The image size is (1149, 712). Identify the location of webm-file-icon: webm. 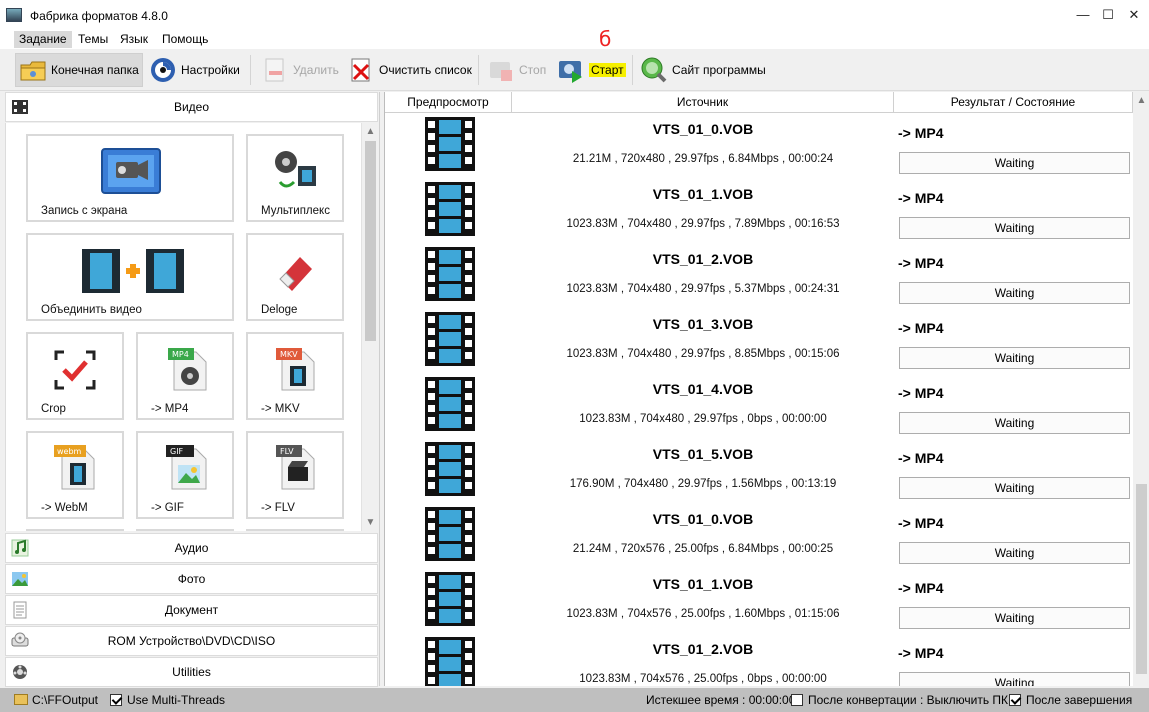
(74, 467).